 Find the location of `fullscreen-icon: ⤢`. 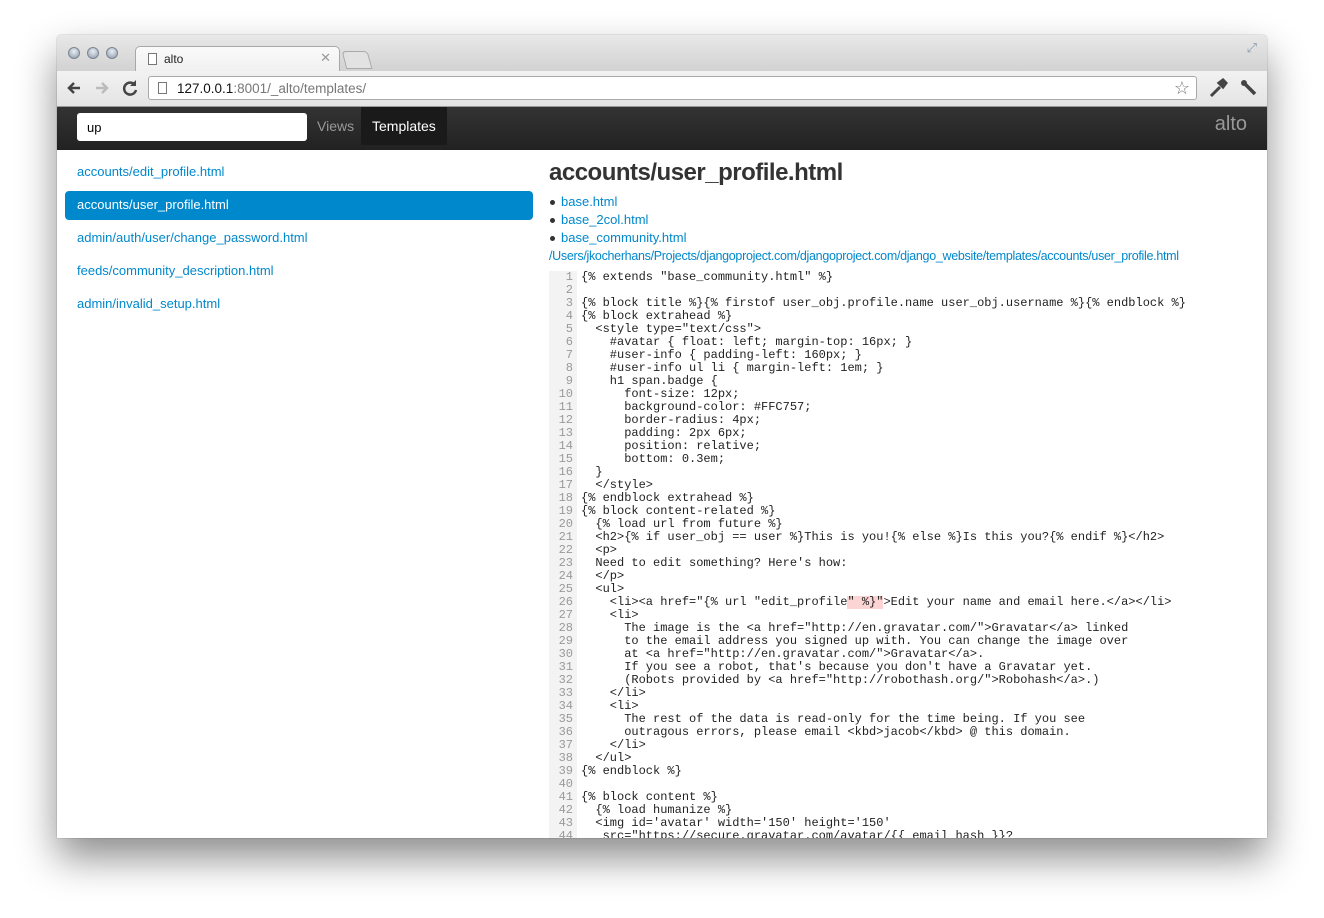

fullscreen-icon: ⤢ is located at coordinates (1252, 48).